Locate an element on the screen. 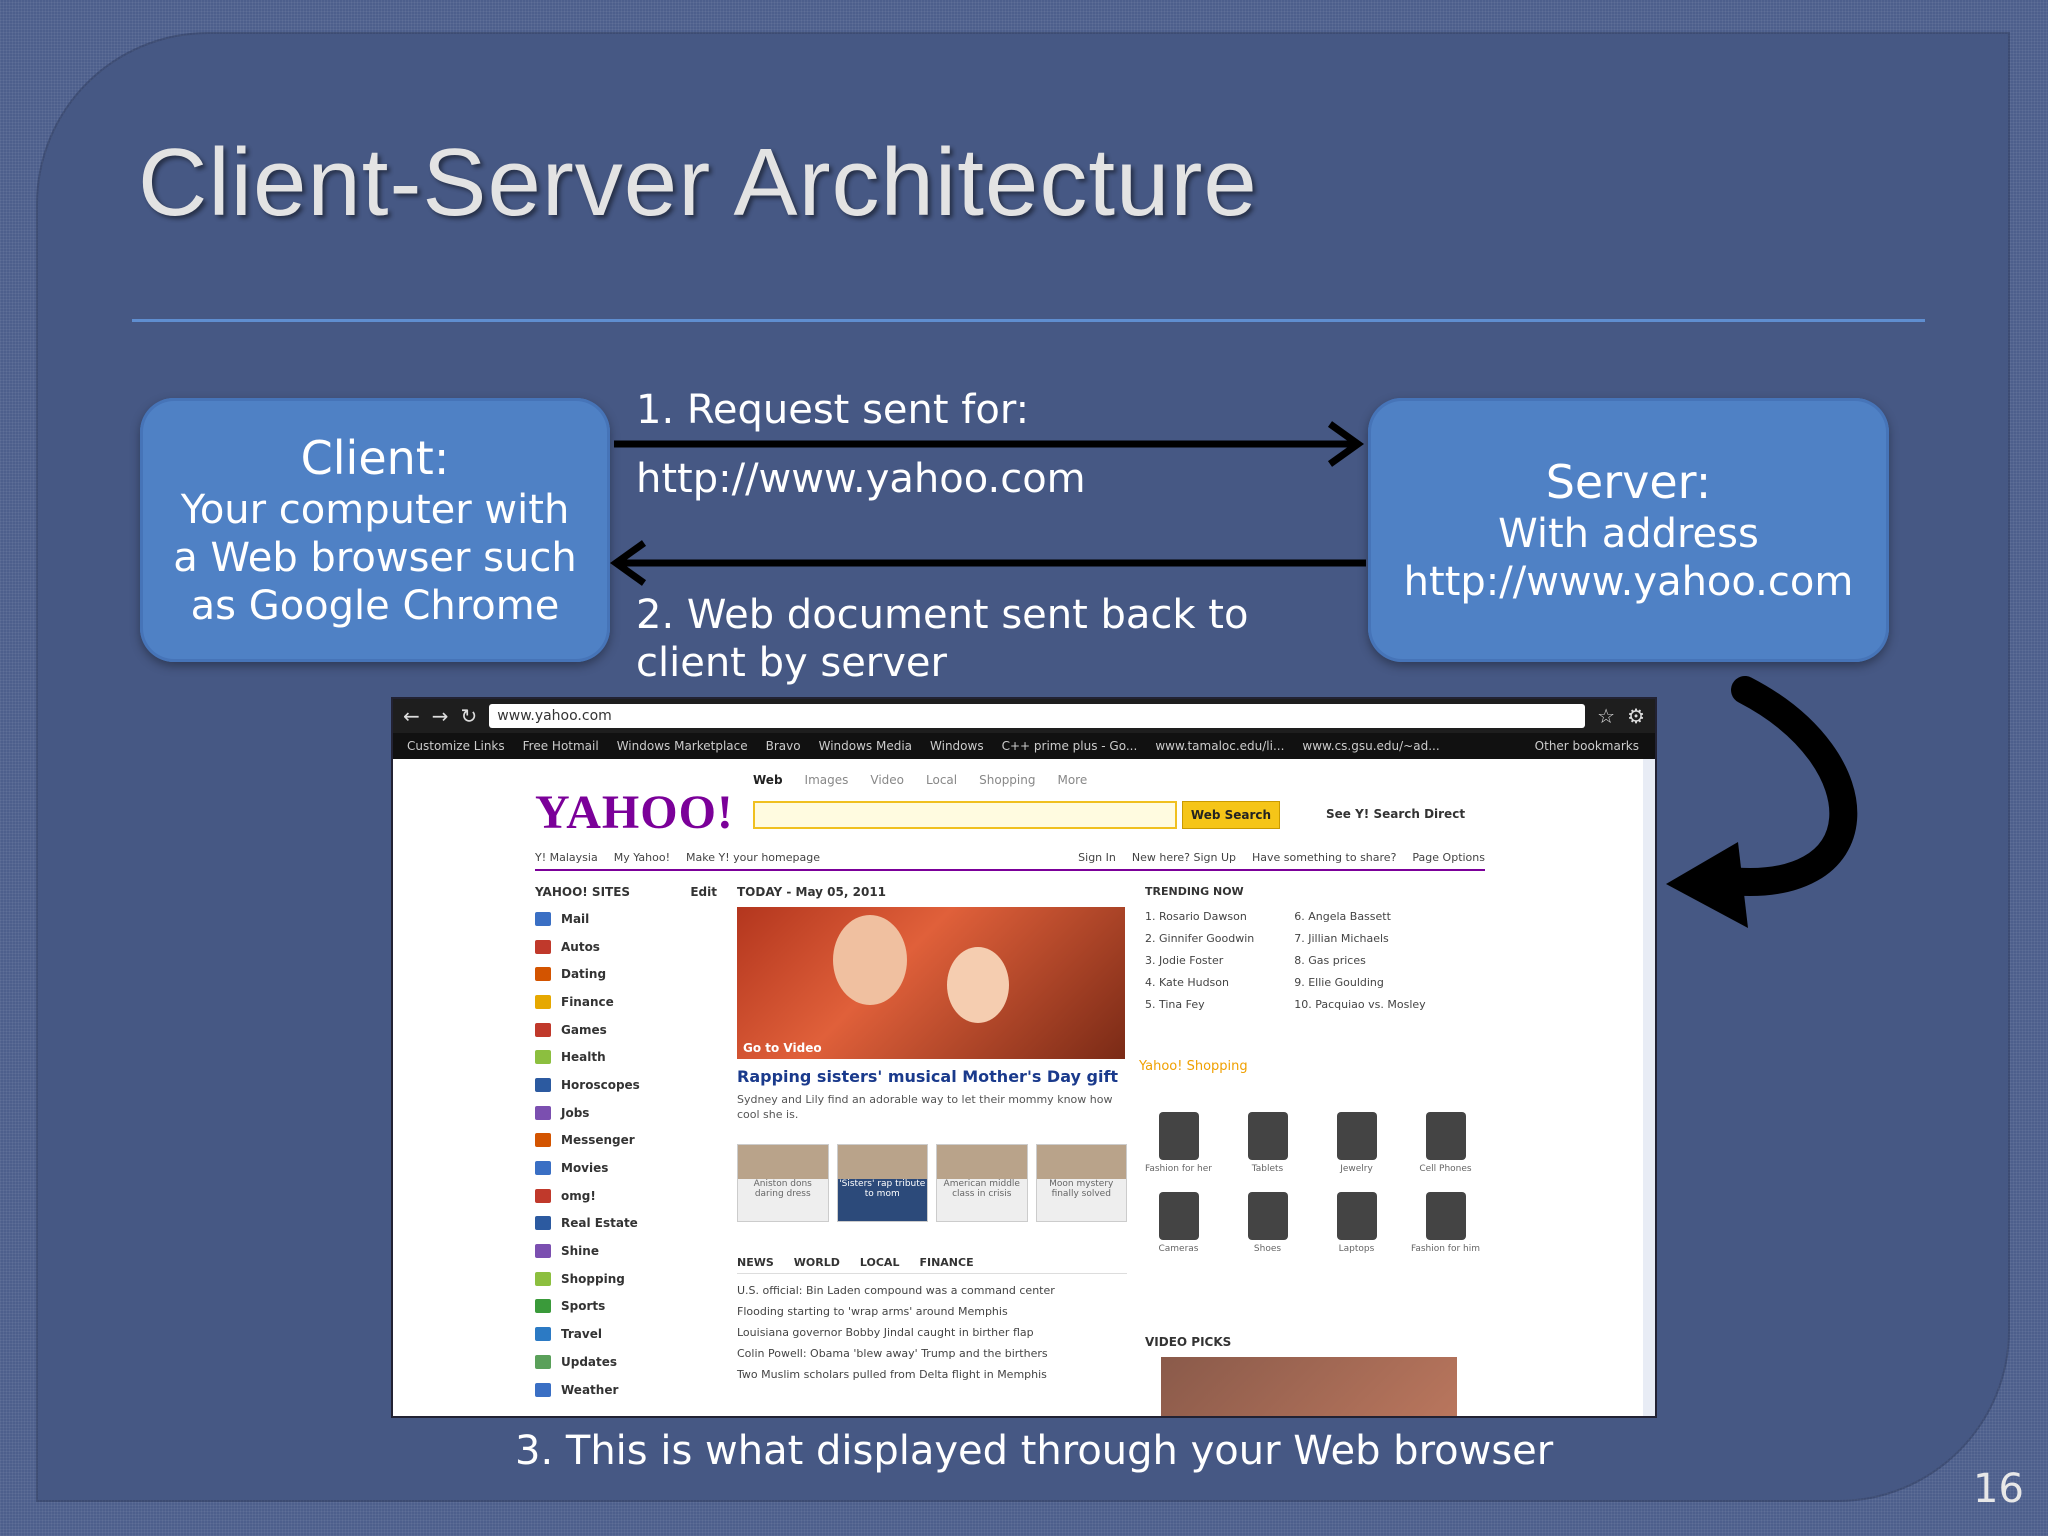 The image size is (2048, 1536). share-link: Have something to share? is located at coordinates (1324, 860).